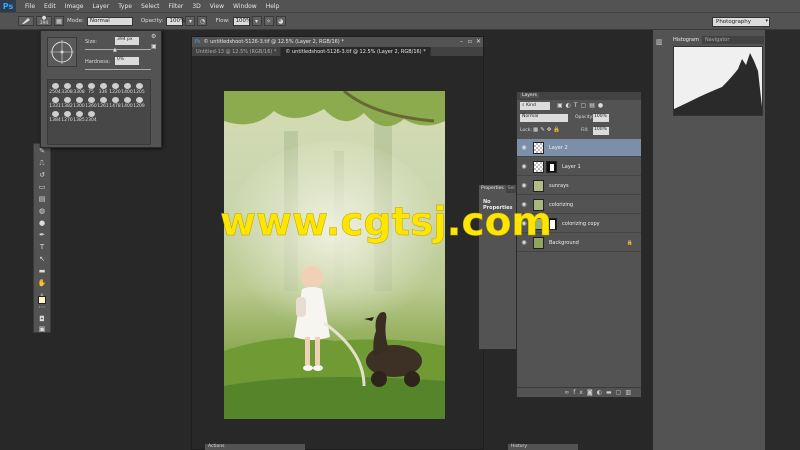  I want to click on path-select-icon: ↖, so click(42, 259).